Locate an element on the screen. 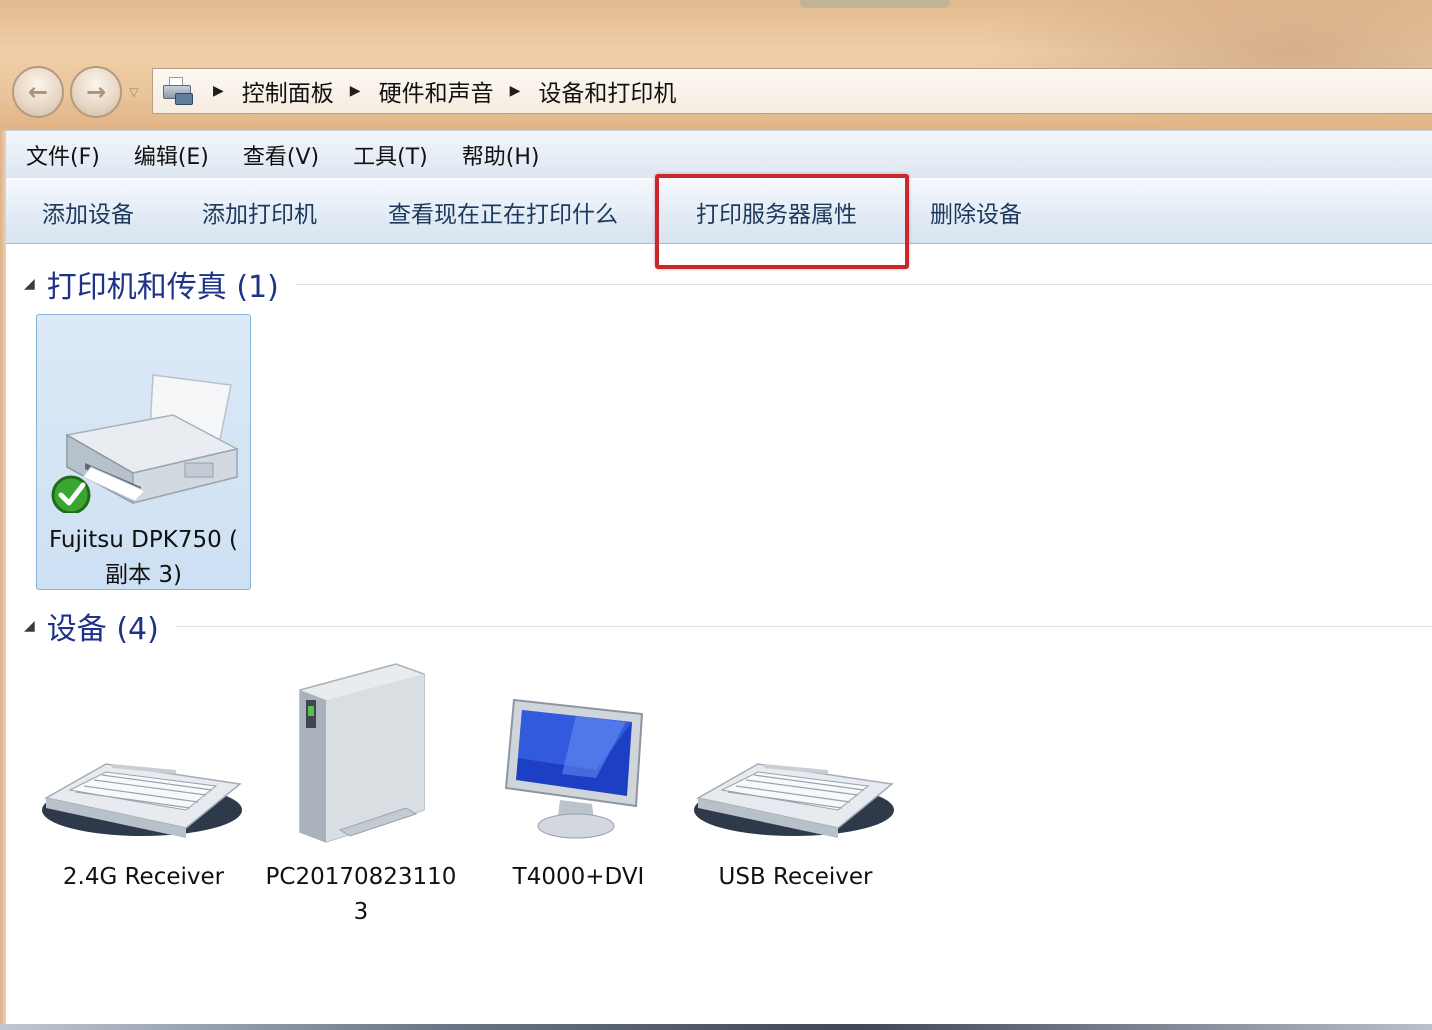 Image resolution: width=1432 pixels, height=1030 pixels. add-printer-button: 添加打印机 is located at coordinates (259, 212).